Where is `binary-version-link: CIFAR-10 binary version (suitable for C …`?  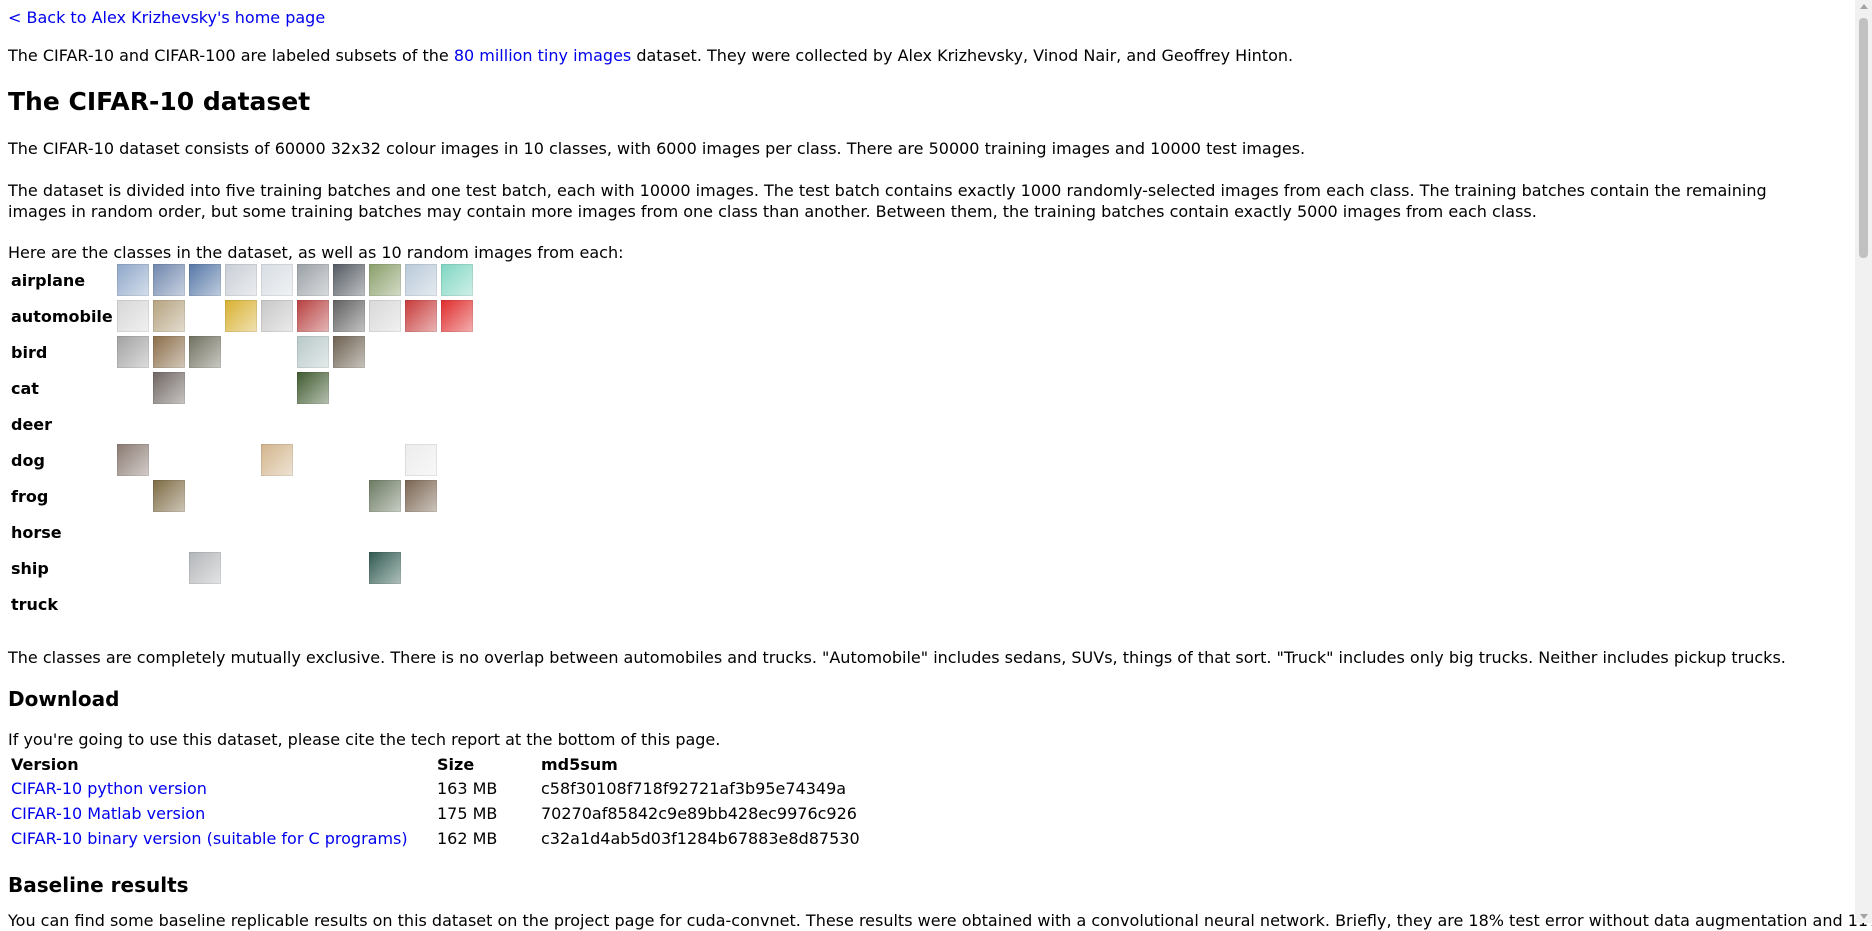 binary-version-link: CIFAR-10 binary version (suitable for C … is located at coordinates (209, 838).